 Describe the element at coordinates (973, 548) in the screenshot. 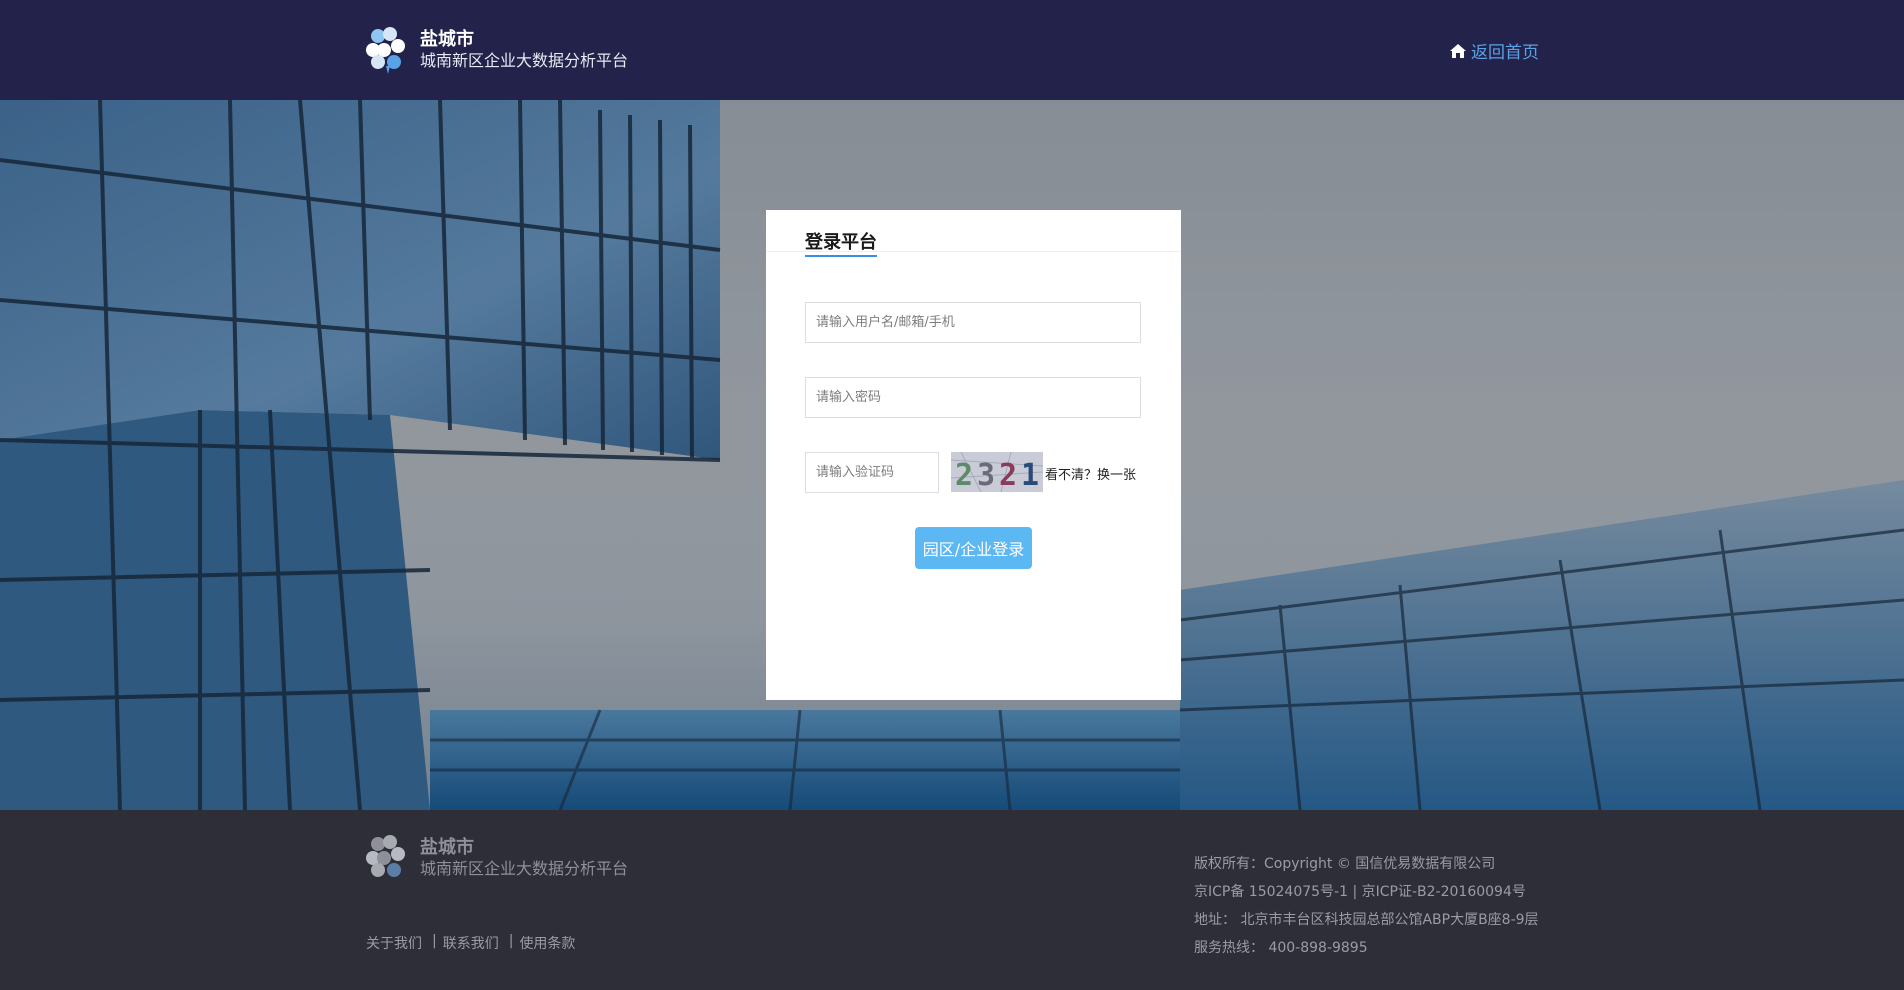

I see `login-button: 园区/企业登录` at that location.